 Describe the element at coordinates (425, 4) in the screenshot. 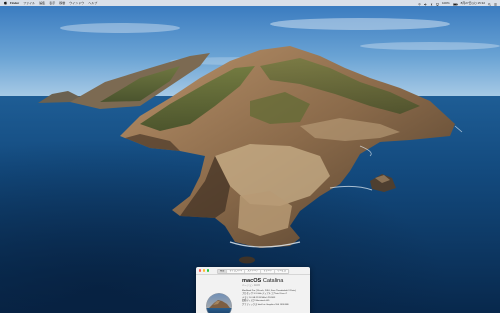

I see `volume-icon` at that location.